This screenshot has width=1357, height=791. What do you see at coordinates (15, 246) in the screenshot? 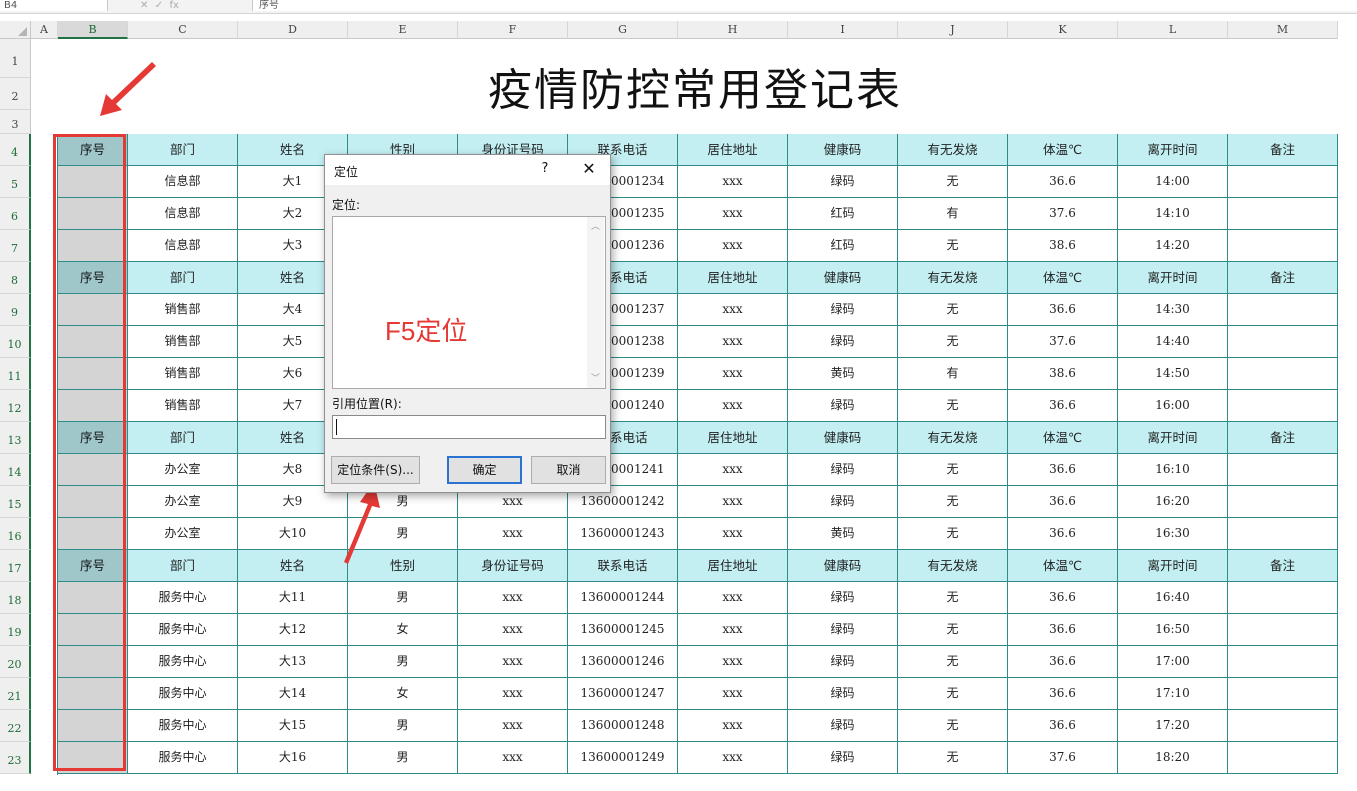
I see `row-header-7: 7` at bounding box center [15, 246].